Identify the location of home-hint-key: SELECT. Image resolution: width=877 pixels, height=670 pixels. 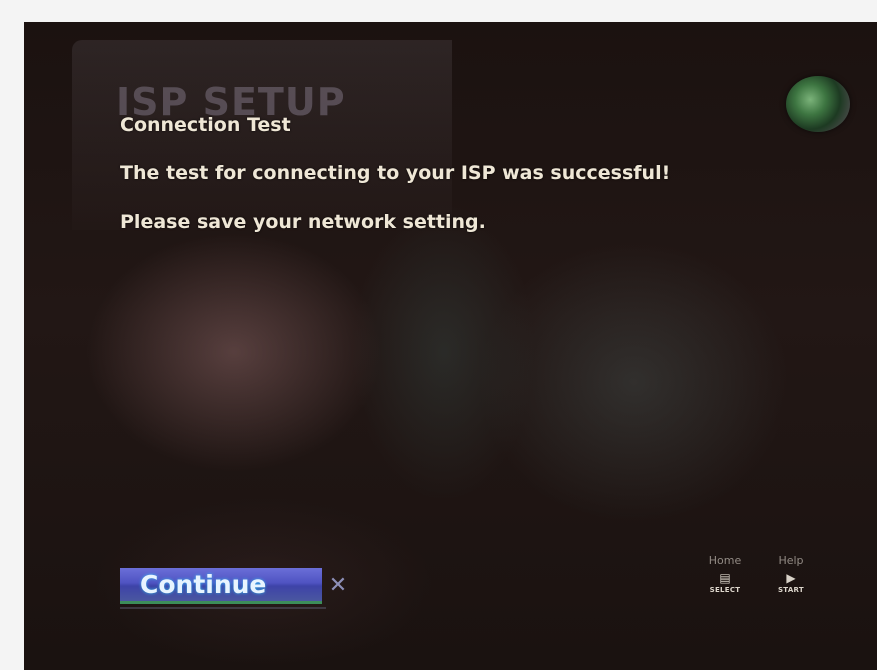
(725, 590).